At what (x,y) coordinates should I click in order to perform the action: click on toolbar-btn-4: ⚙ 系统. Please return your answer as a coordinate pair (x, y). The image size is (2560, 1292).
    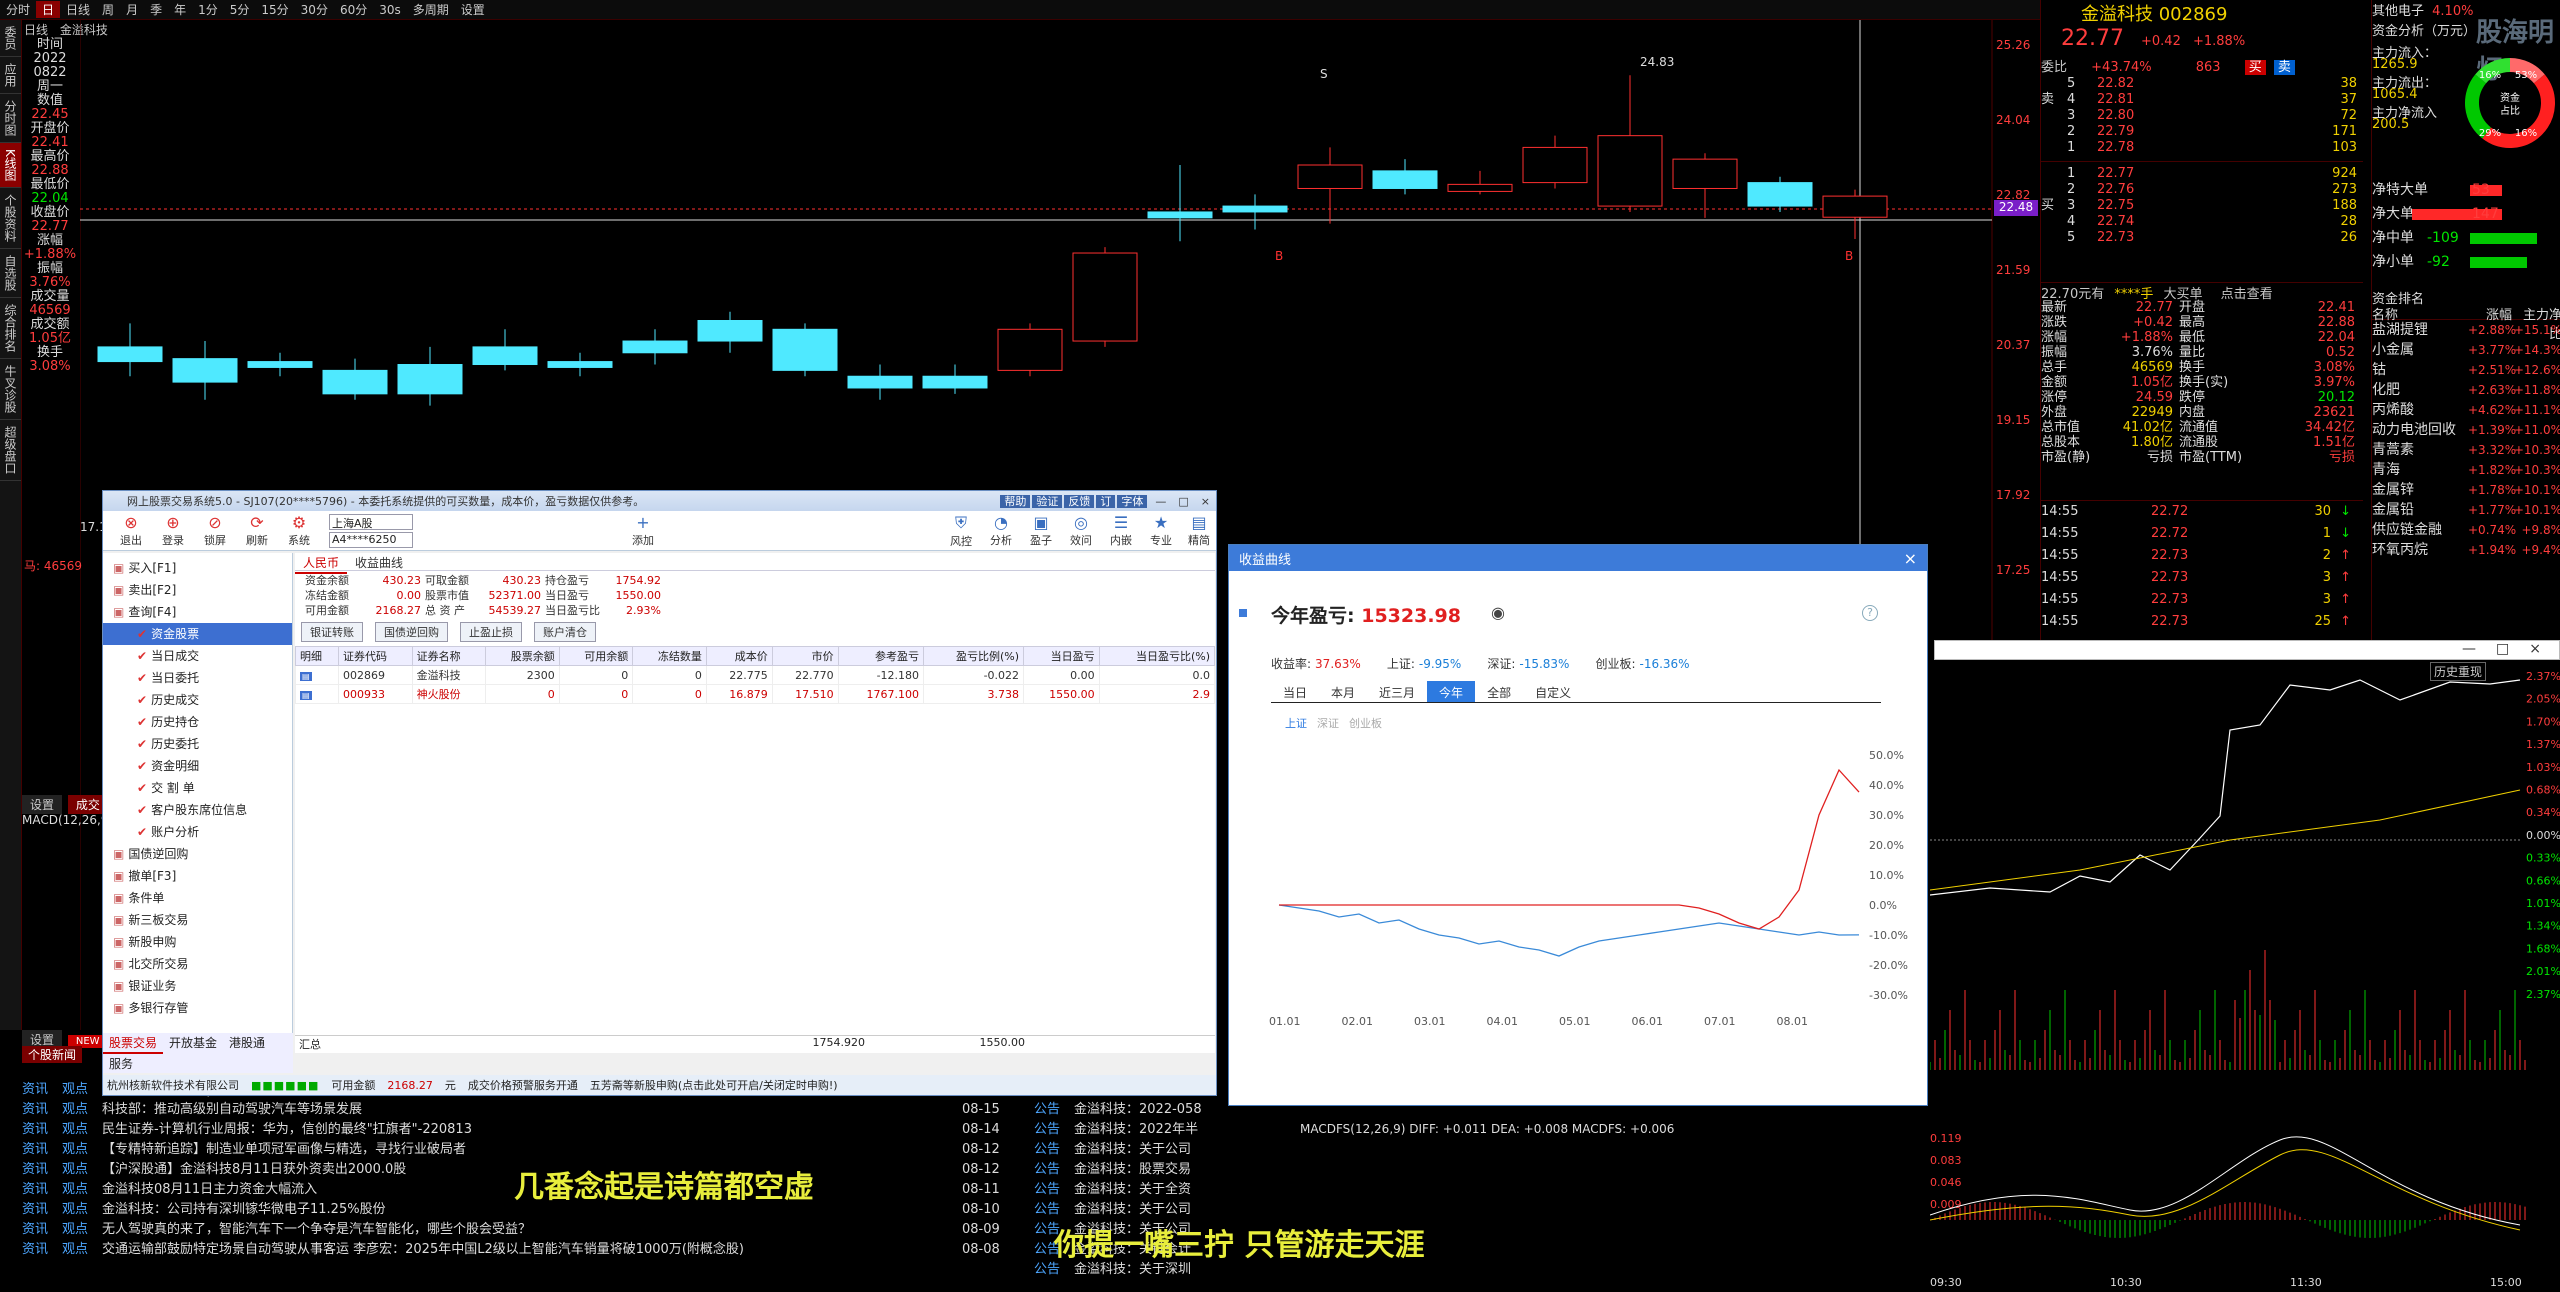
    Looking at the image, I should click on (299, 530).